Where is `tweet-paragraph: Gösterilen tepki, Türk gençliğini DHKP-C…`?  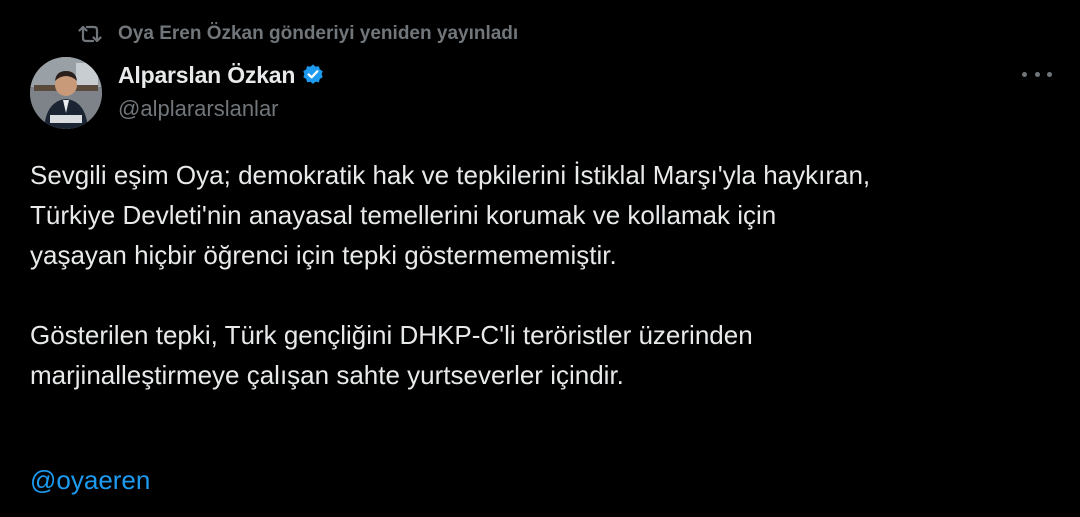 tweet-paragraph: Gösterilen tepki, Türk gençliğini DHKP-C… is located at coordinates (540, 355).